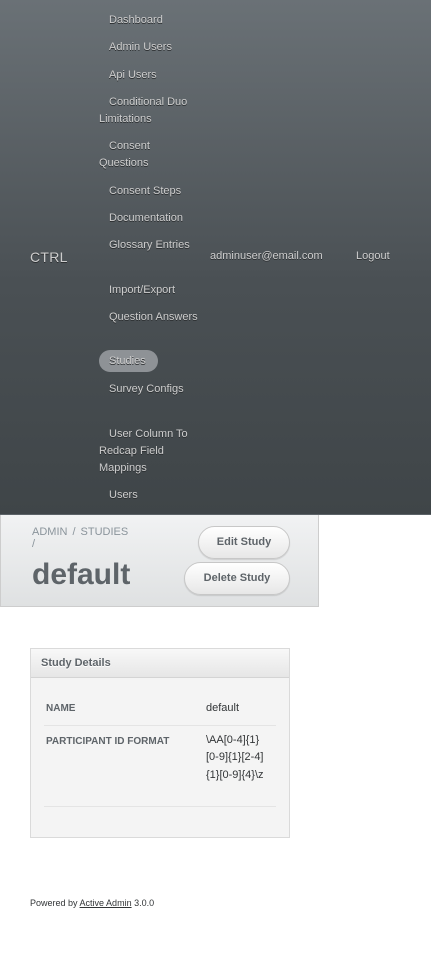 This screenshot has height=956, width=431. I want to click on table-row: NAME default, so click(160, 709).